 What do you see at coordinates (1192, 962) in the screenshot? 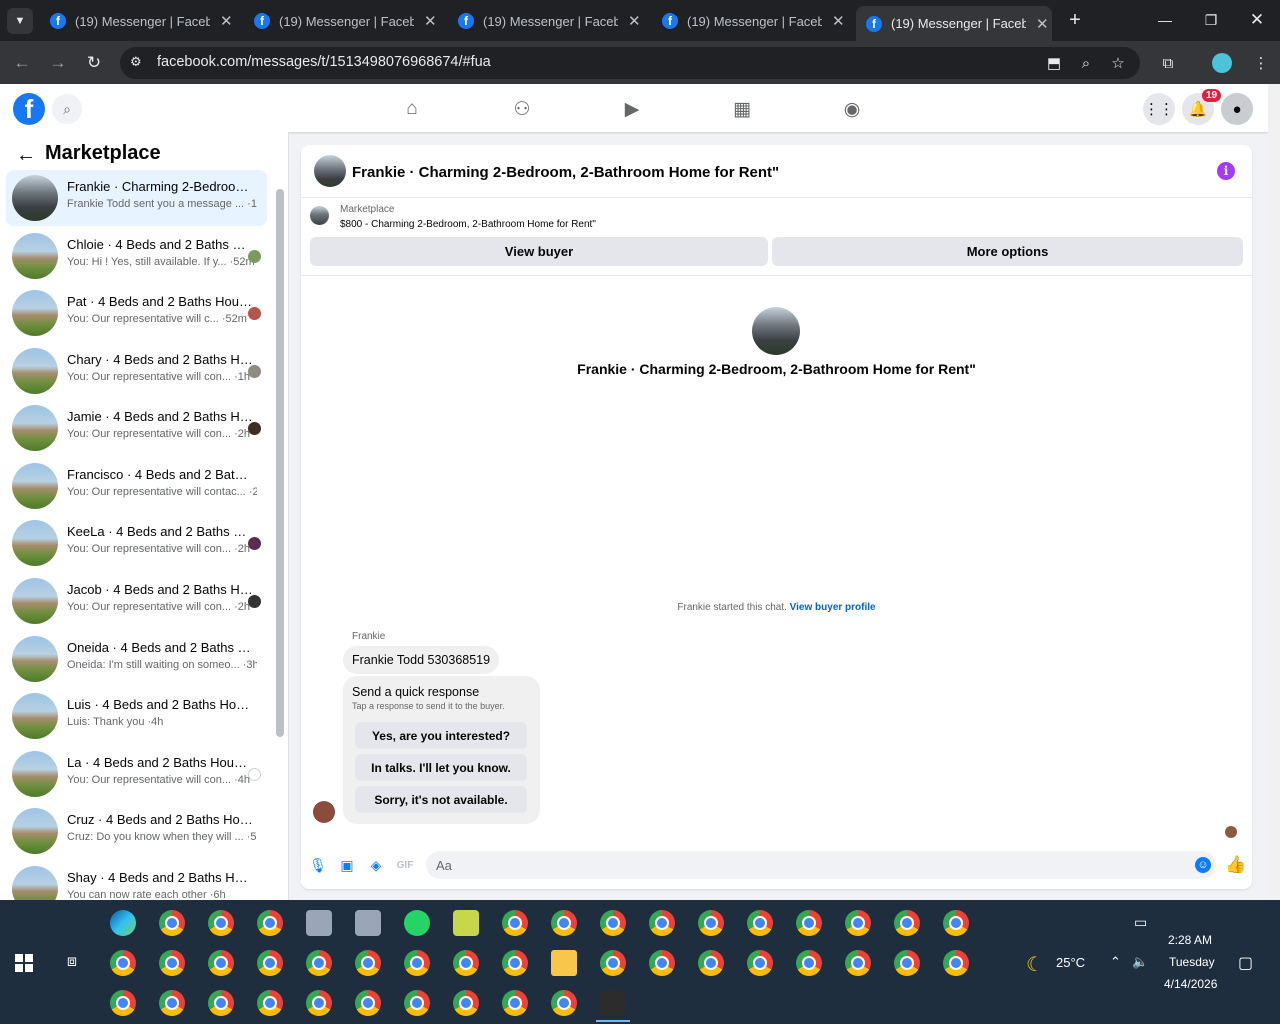
I see `clock-day: Tuesday` at bounding box center [1192, 962].